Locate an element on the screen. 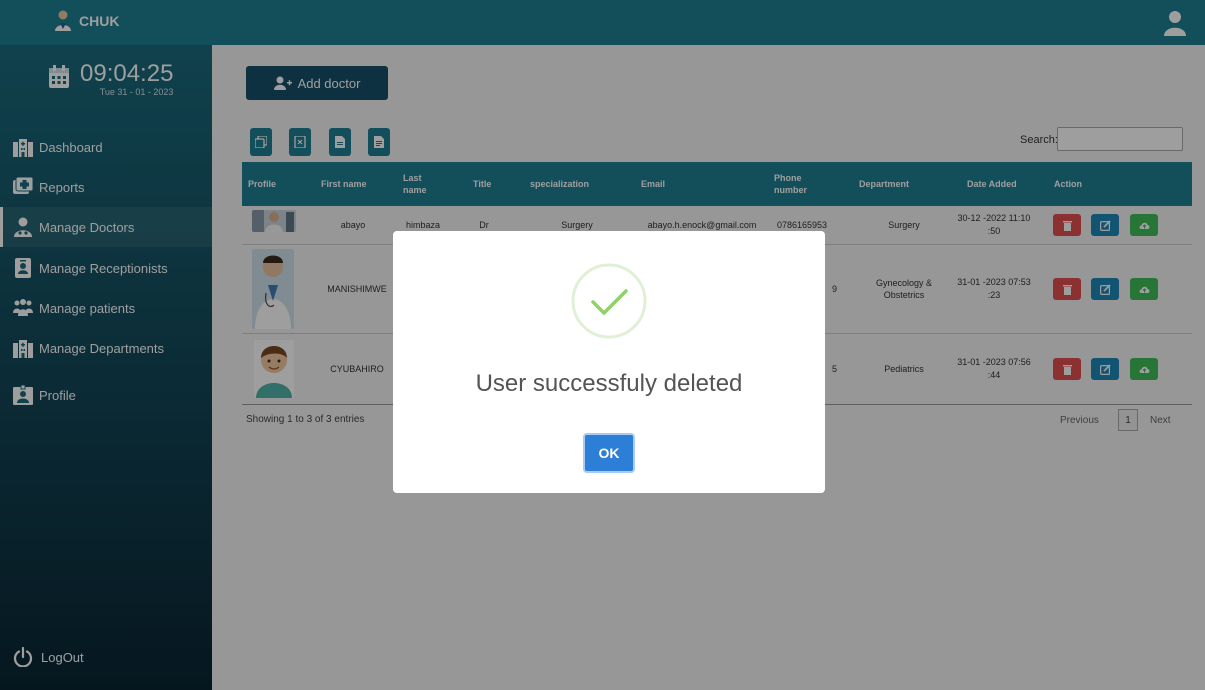  dialog-message: User successfuly deleted is located at coordinates (609, 383).